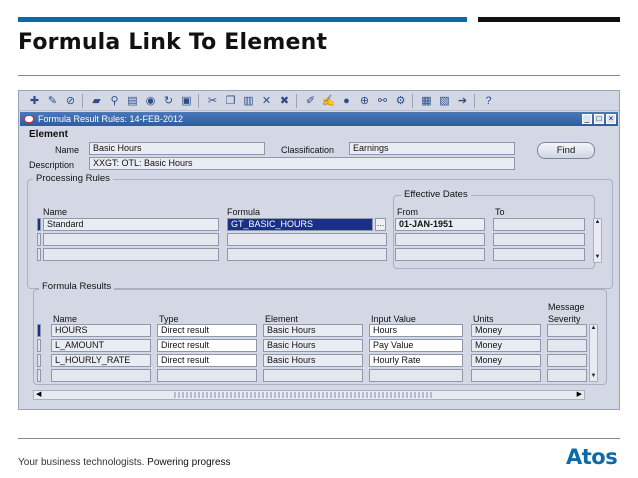 The height and width of the screenshot is (478, 638). Describe the element at coordinates (212, 101) in the screenshot. I see `cut-icon: ✂` at that location.